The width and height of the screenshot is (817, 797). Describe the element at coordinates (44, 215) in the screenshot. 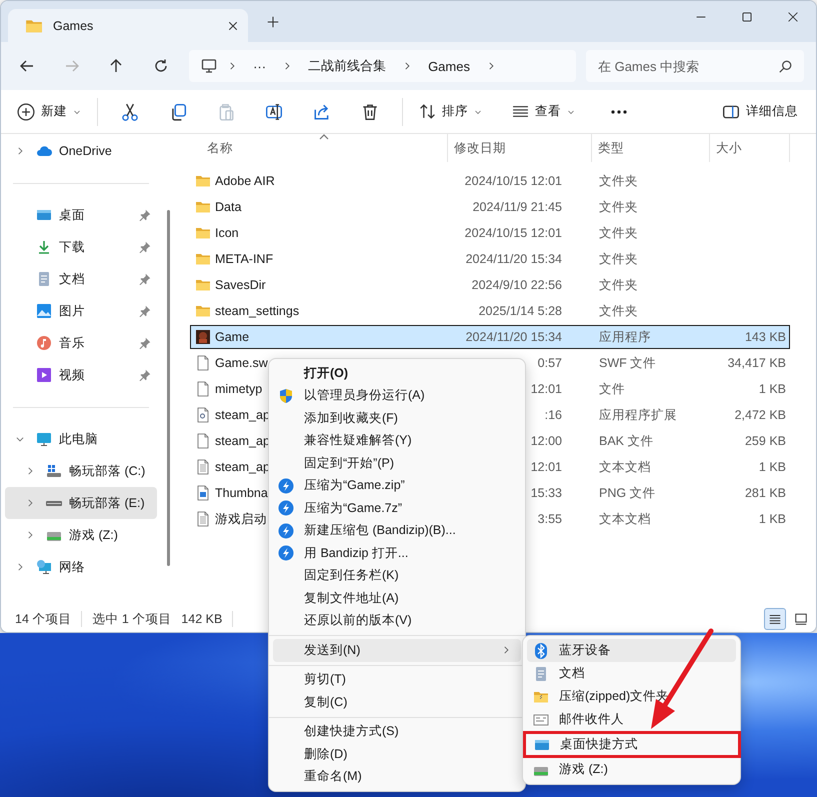

I see `desktop-icon` at that location.